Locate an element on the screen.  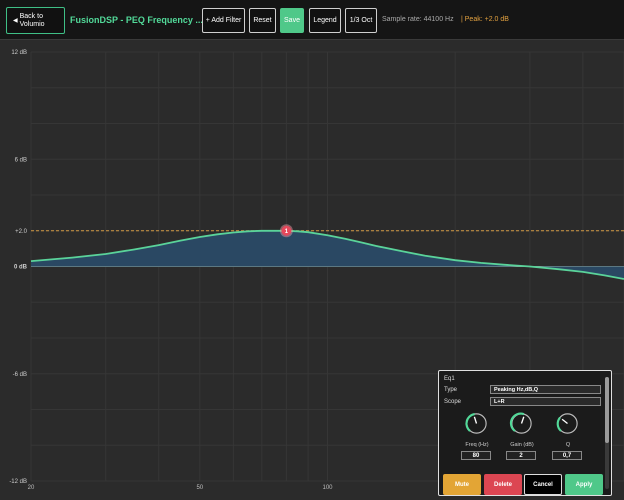
legend-button: Legend is located at coordinates (325, 20).